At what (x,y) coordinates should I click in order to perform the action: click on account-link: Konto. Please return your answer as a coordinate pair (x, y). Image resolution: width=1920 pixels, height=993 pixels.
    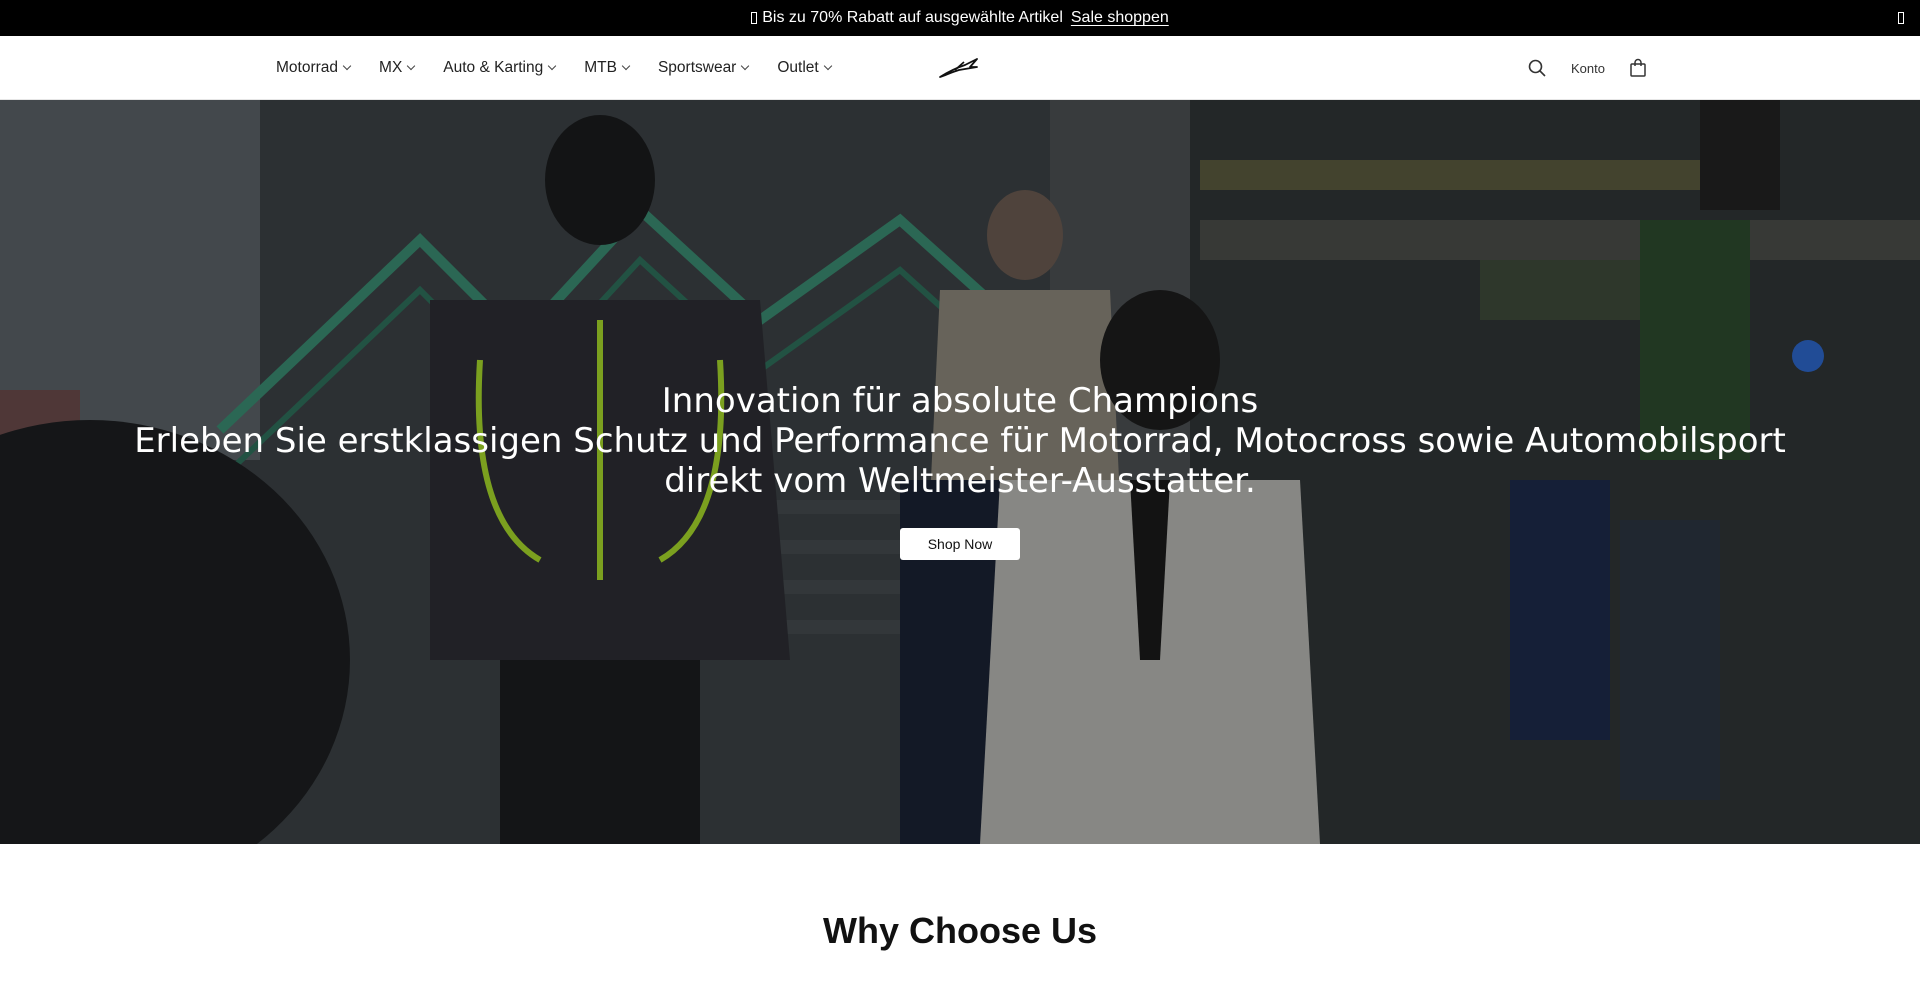
    Looking at the image, I should click on (1588, 68).